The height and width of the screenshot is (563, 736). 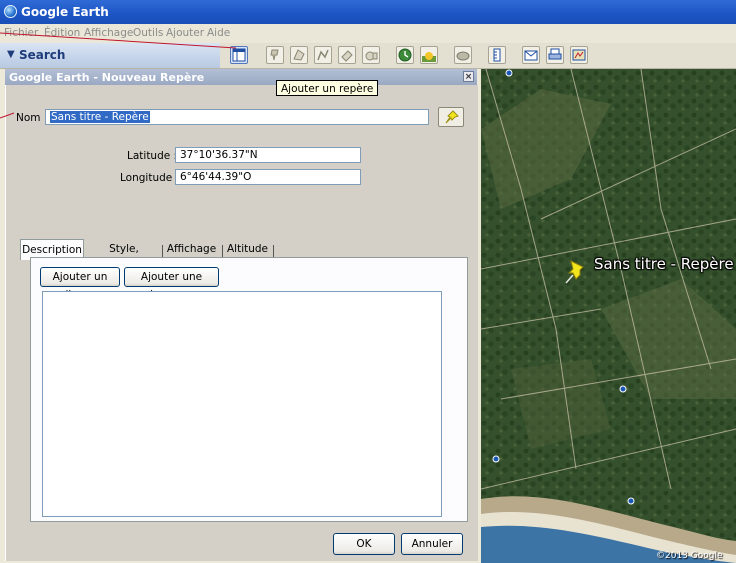 I want to click on toolbar-tooltip: Ajouter un repère, so click(x=327, y=88).